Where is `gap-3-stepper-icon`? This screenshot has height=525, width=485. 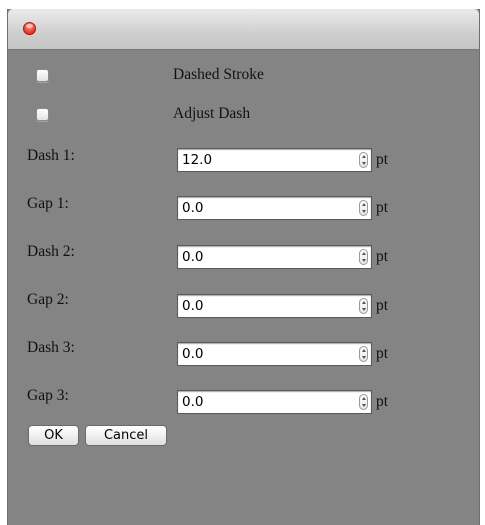
gap-3-stepper-icon is located at coordinates (363, 402).